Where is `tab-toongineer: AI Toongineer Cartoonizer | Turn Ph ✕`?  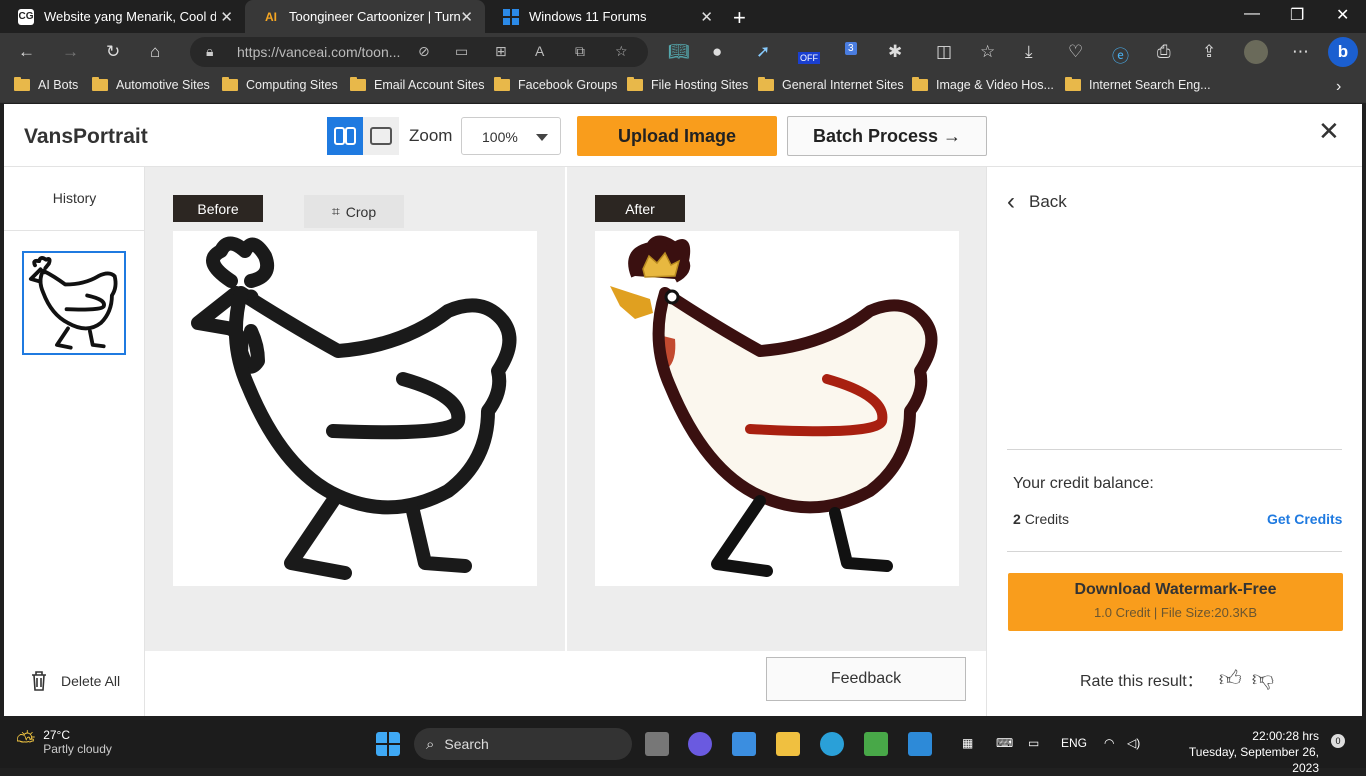 tab-toongineer: AI Toongineer Cartoonizer | Turn Ph ✕ is located at coordinates (365, 16).